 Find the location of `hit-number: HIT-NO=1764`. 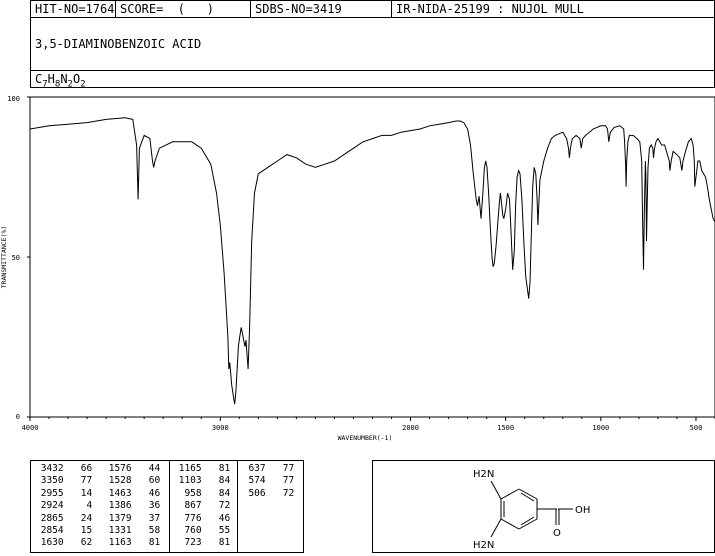

hit-number: HIT-NO=1764 is located at coordinates (75, 9).